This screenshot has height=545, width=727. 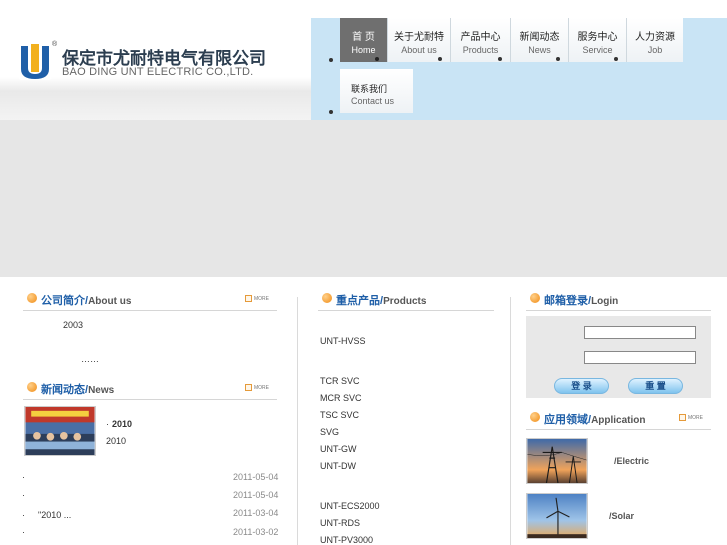 I want to click on application-solar-label: /Solar, so click(x=621, y=516).